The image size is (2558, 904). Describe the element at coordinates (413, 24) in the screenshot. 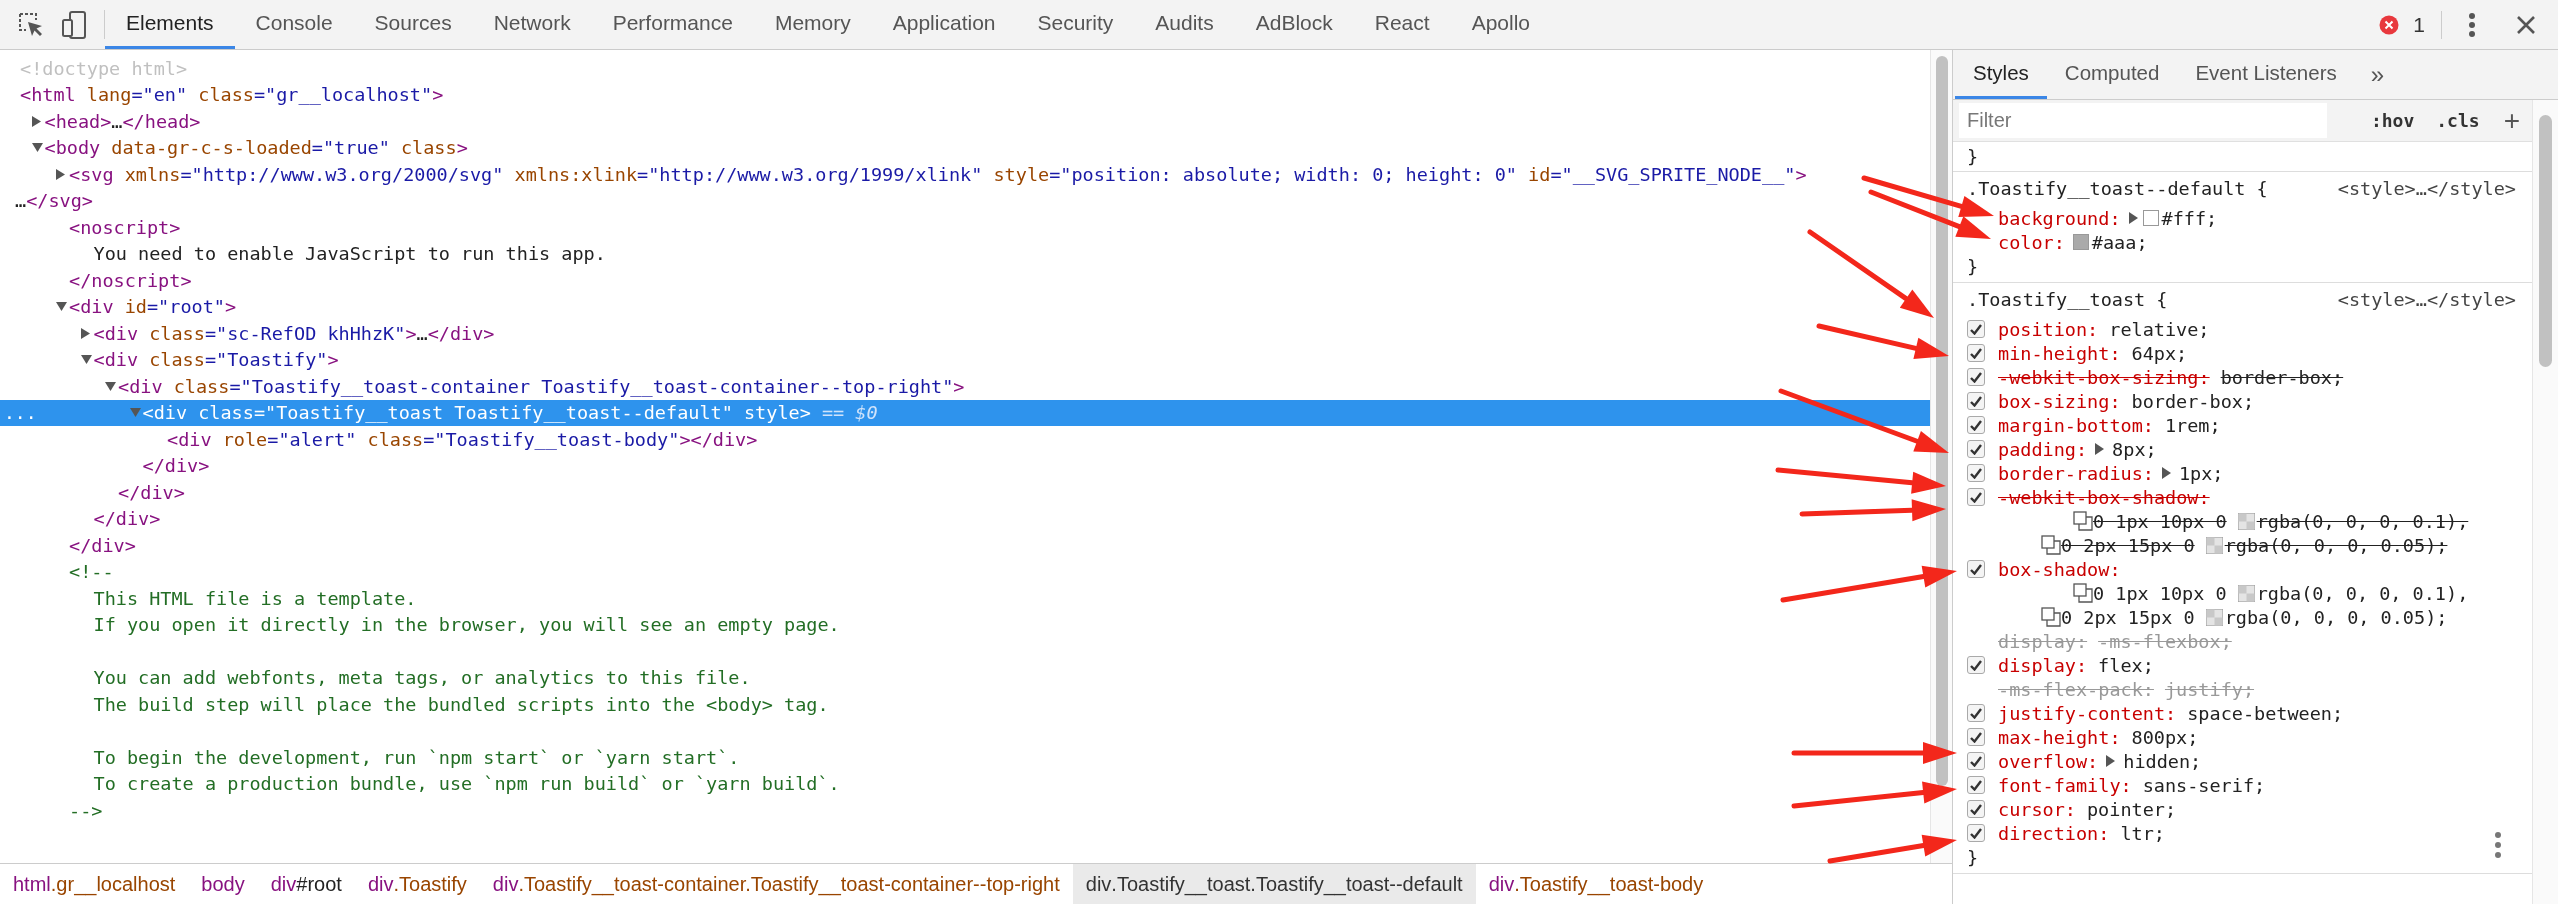

I see `panel-tab: Sources` at that location.